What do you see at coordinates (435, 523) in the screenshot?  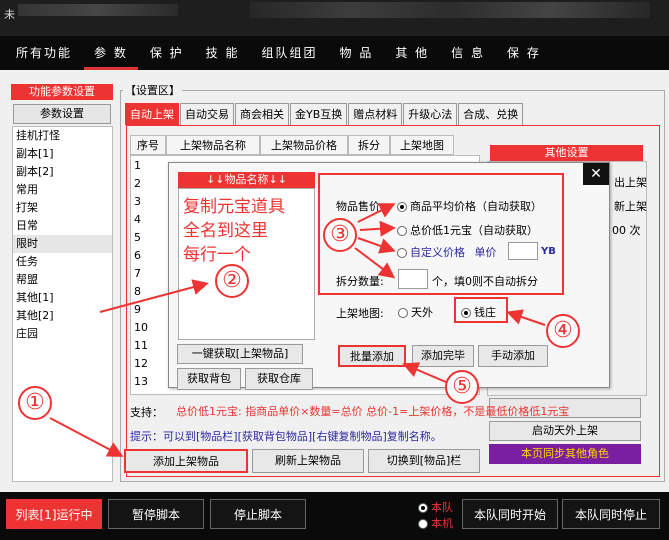 I see `radio-self: 本机` at bounding box center [435, 523].